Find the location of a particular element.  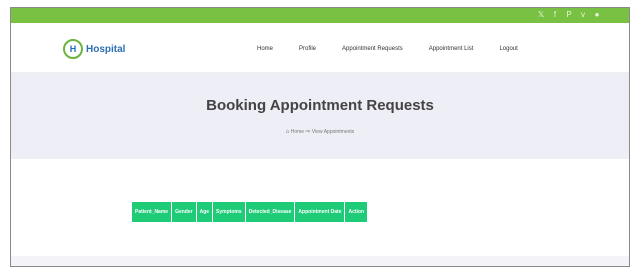

breadcrumb: ⌂ Home ⇨ View Appointments is located at coordinates (320, 131).